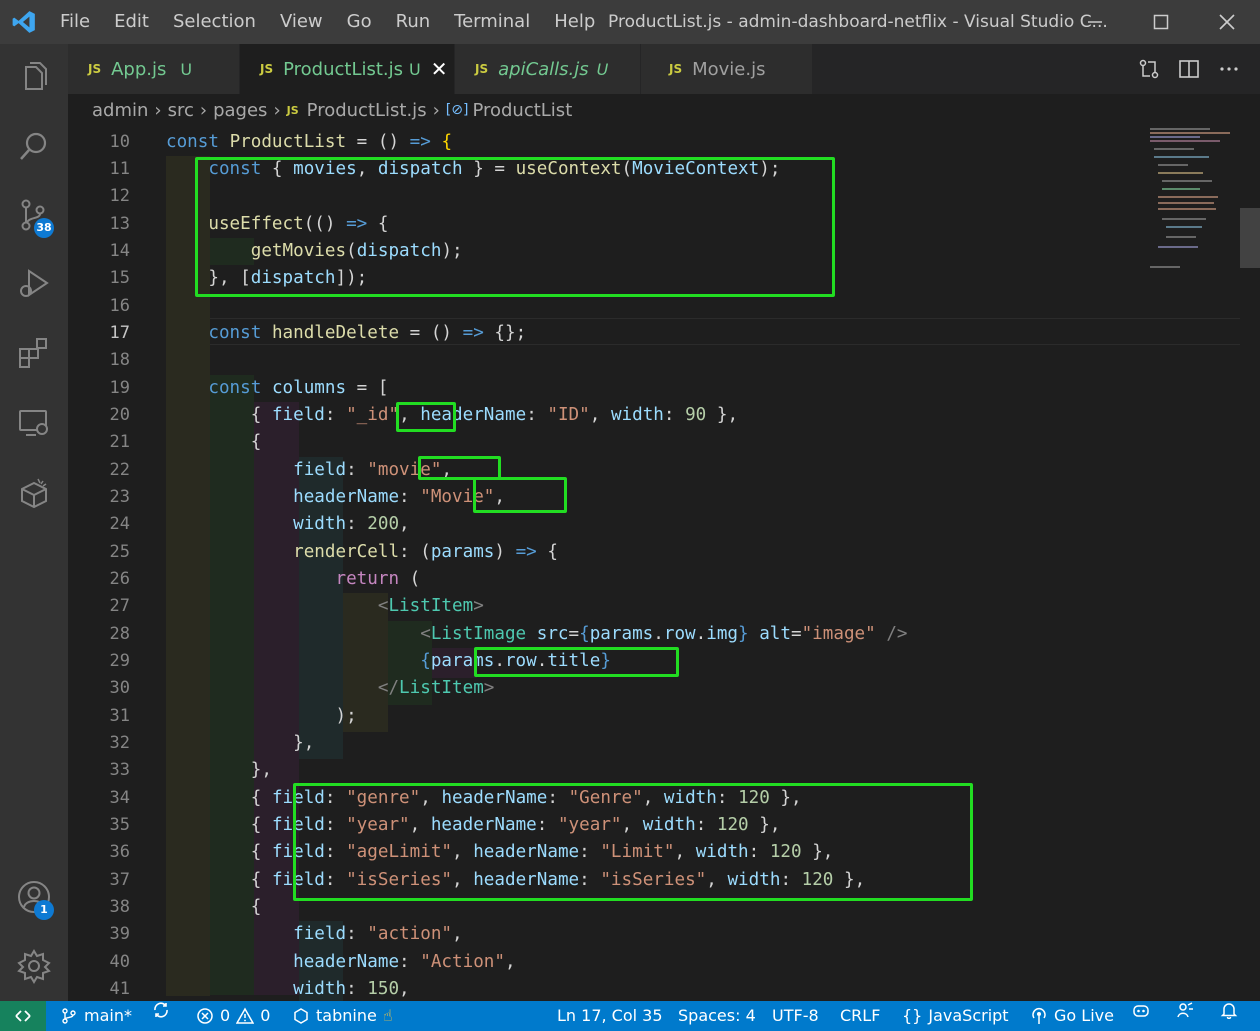 The width and height of the screenshot is (1260, 1031). What do you see at coordinates (1250, 238) in the screenshot?
I see `vertical-scrollbar-thumb` at bounding box center [1250, 238].